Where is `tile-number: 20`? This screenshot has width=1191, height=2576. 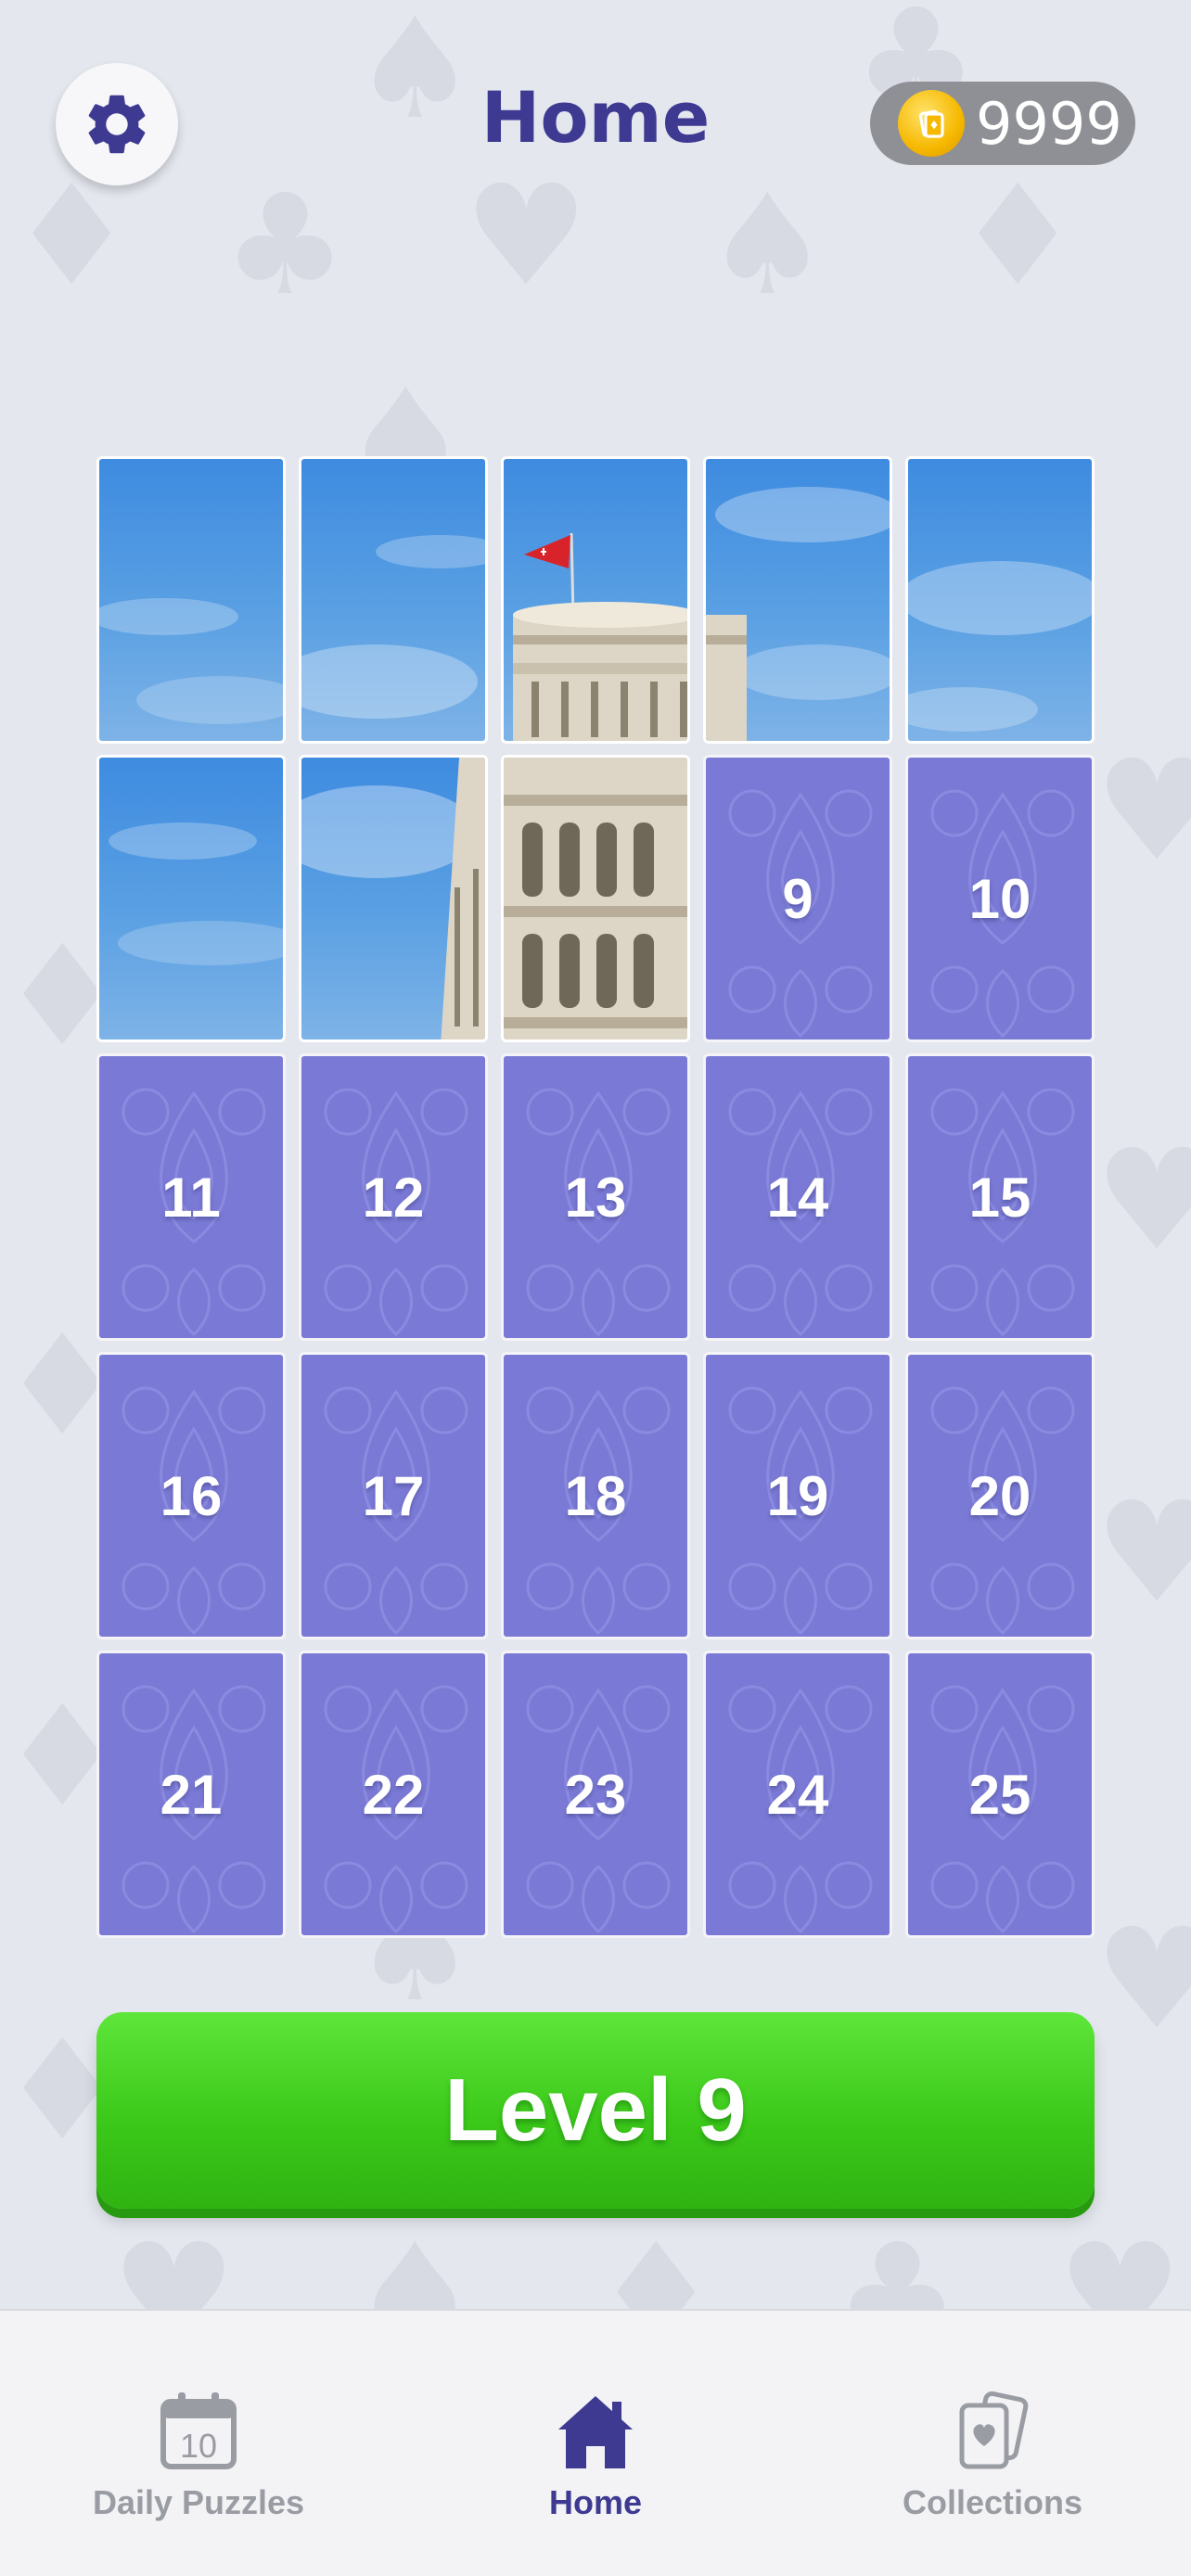 tile-number: 20 is located at coordinates (999, 1495).